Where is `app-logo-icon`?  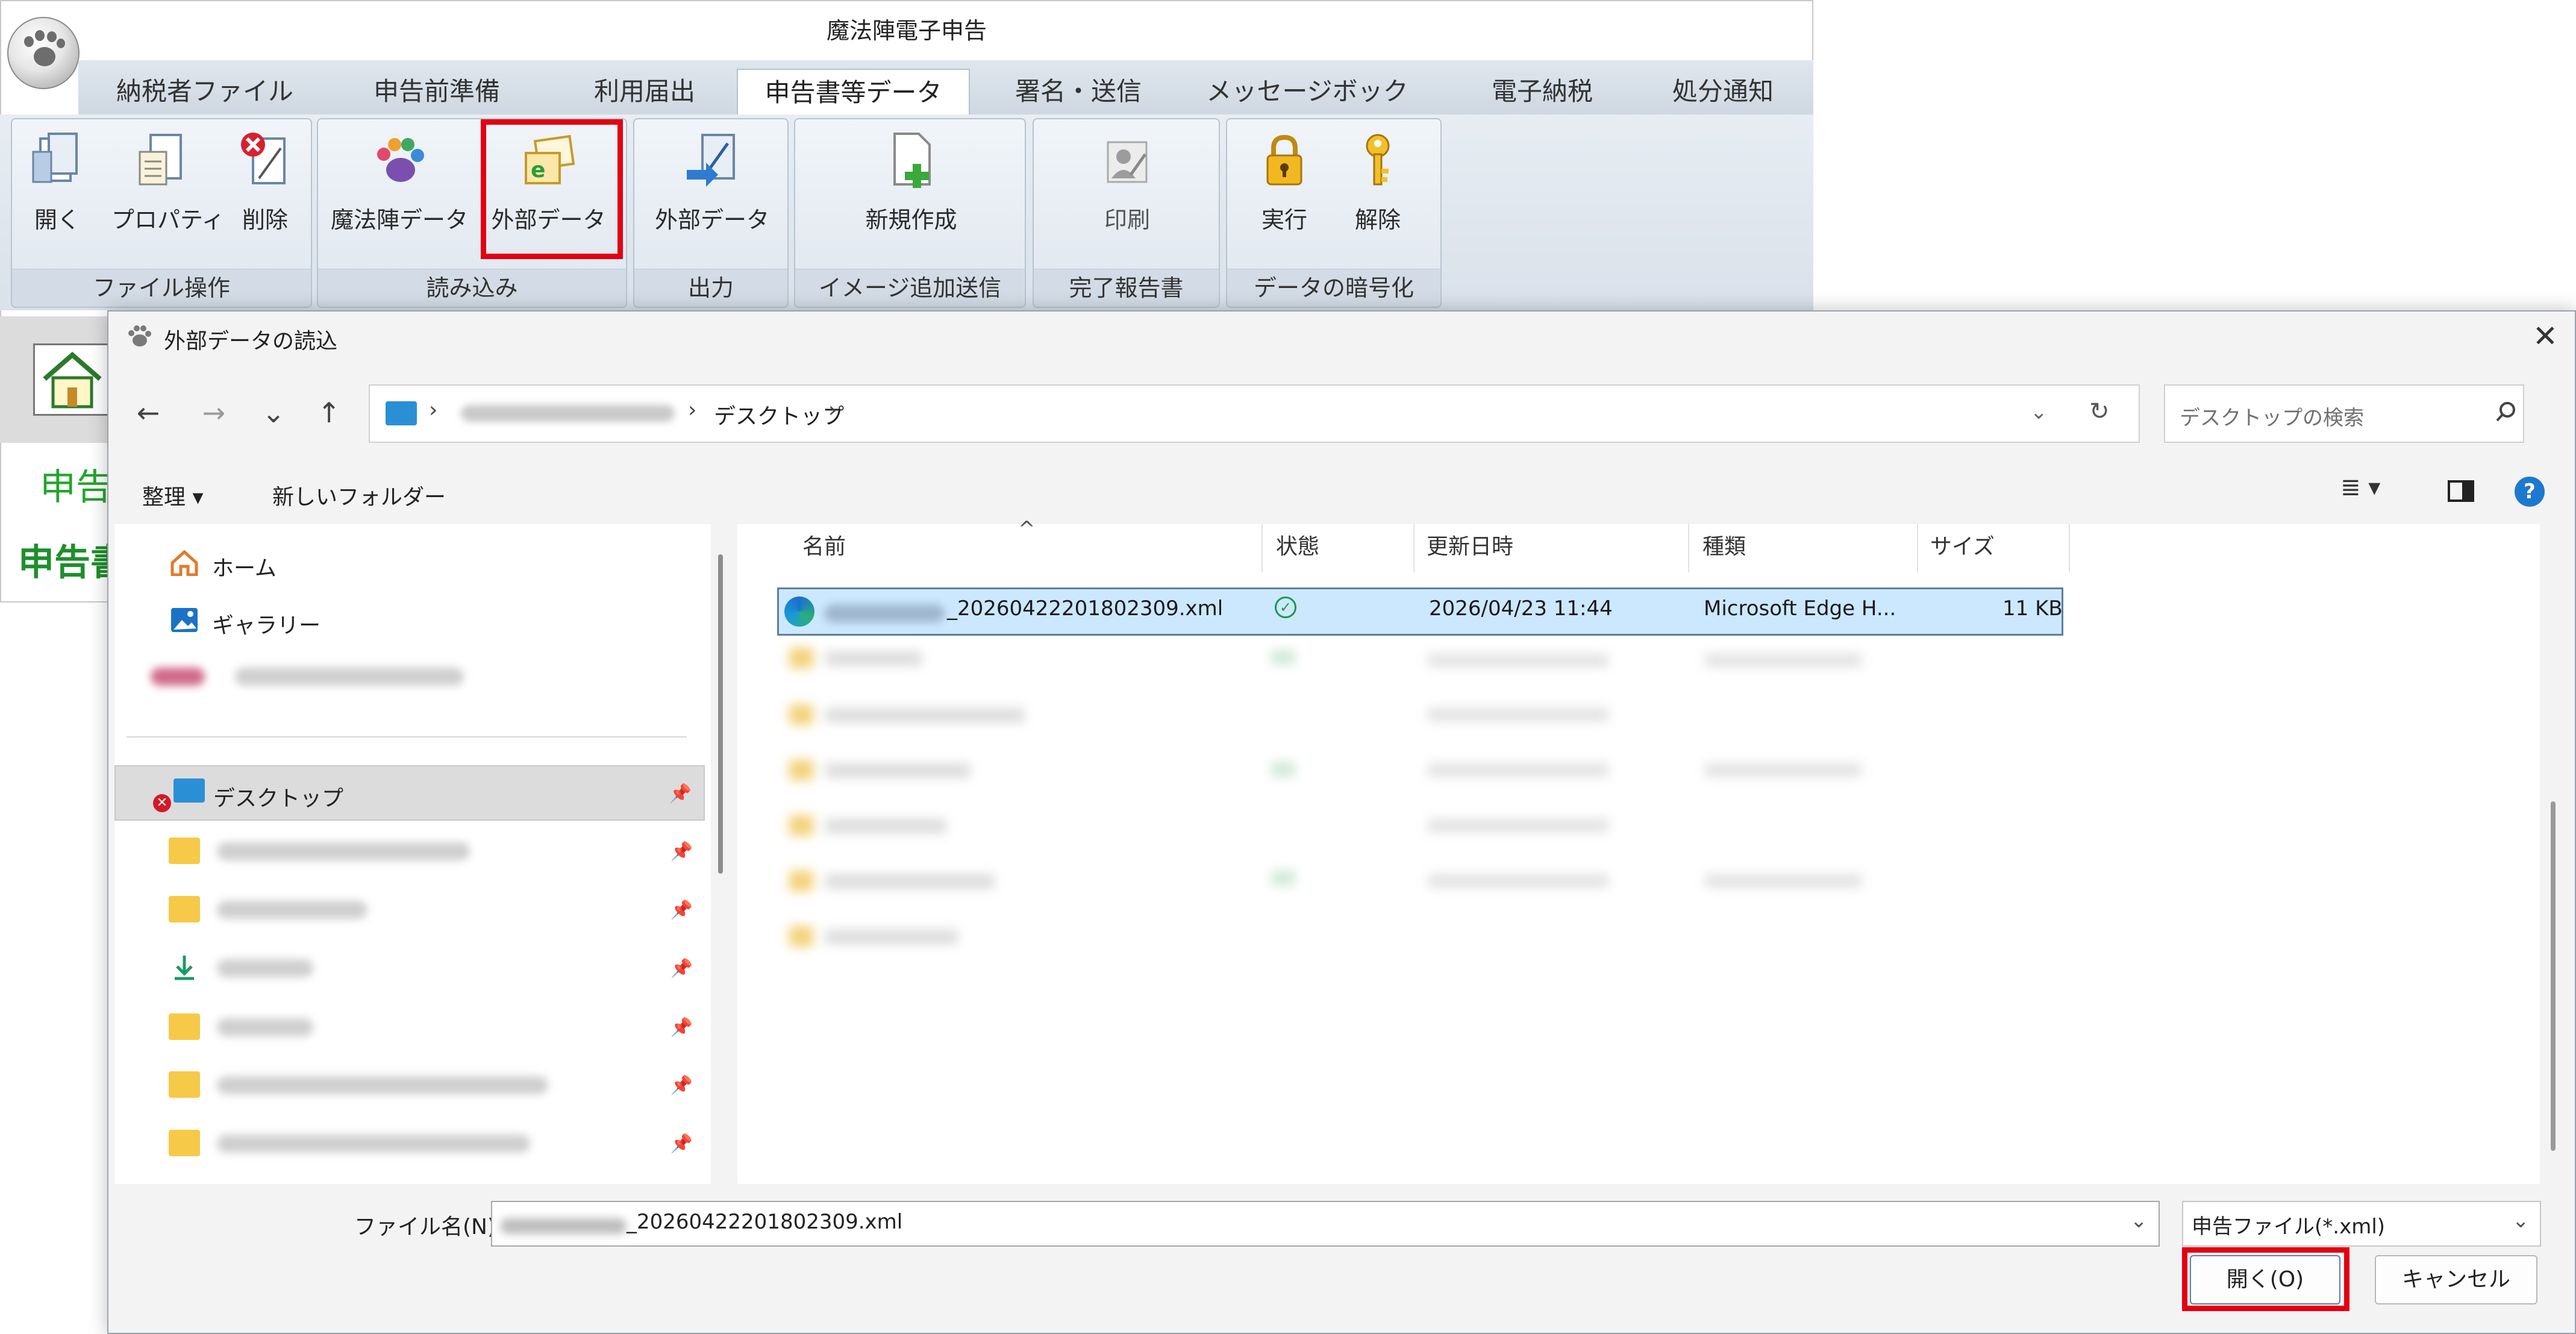 app-logo-icon is located at coordinates (44, 53).